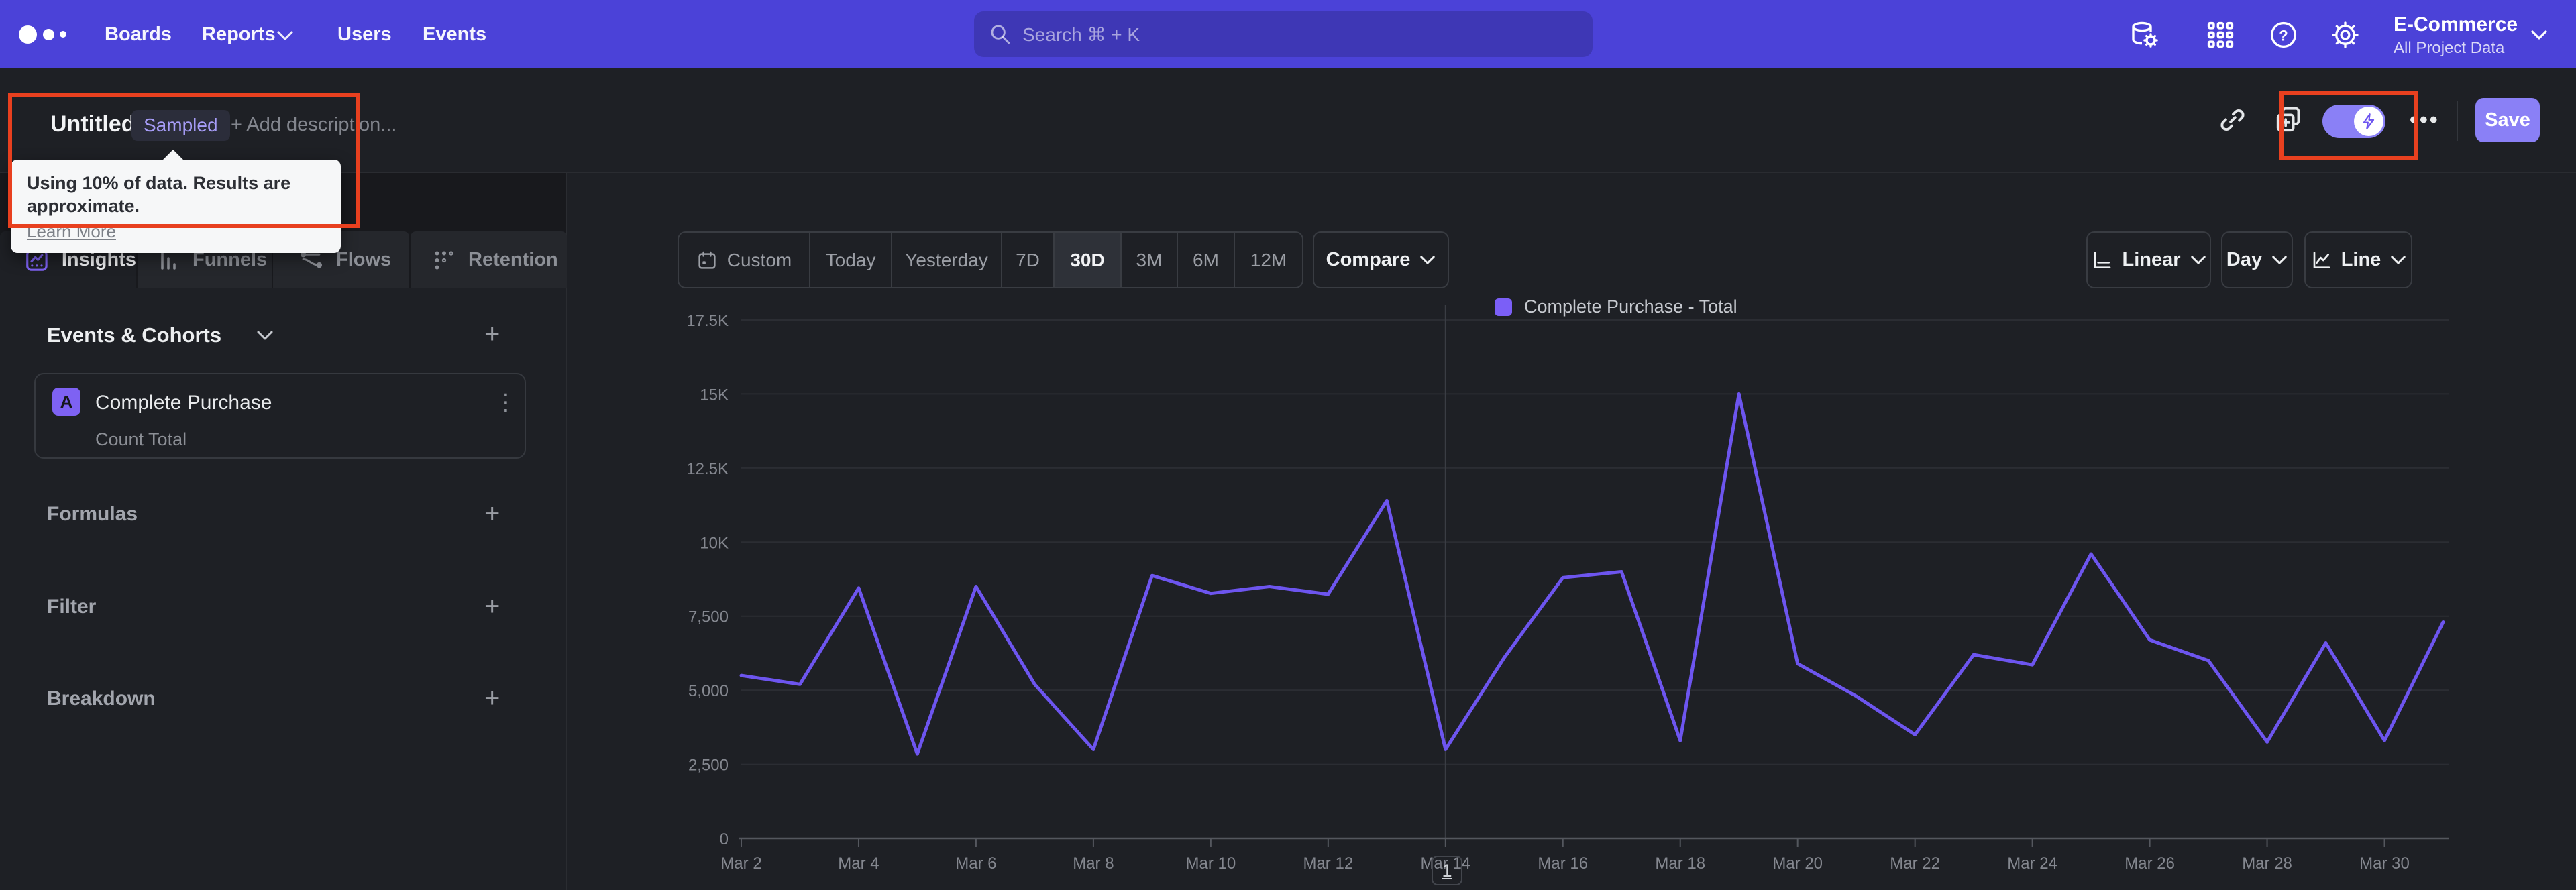 This screenshot has height=890, width=2576. Describe the element at coordinates (2144, 35) in the screenshot. I see `data-management-icon` at that location.